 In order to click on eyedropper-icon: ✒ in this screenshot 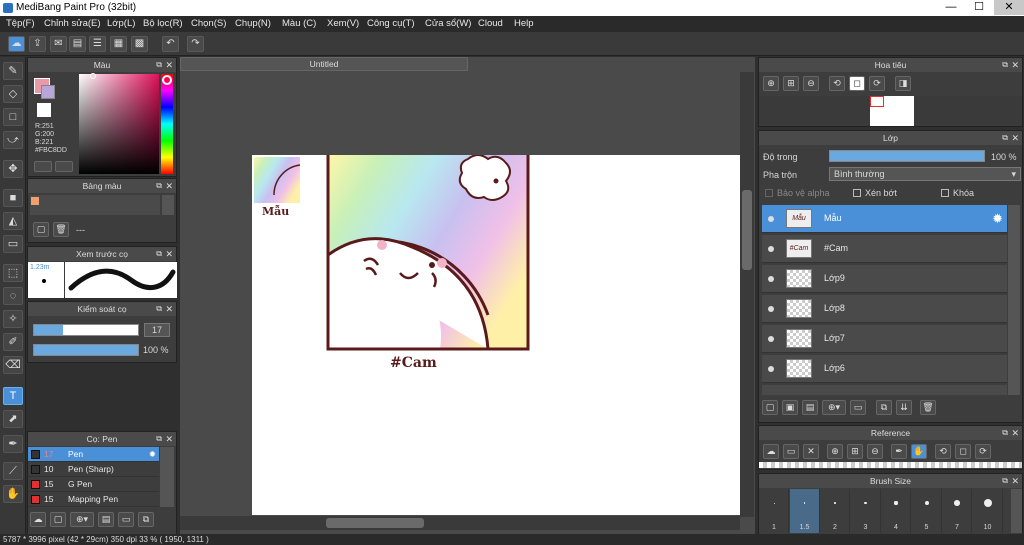, I will do `click(13, 444)`.